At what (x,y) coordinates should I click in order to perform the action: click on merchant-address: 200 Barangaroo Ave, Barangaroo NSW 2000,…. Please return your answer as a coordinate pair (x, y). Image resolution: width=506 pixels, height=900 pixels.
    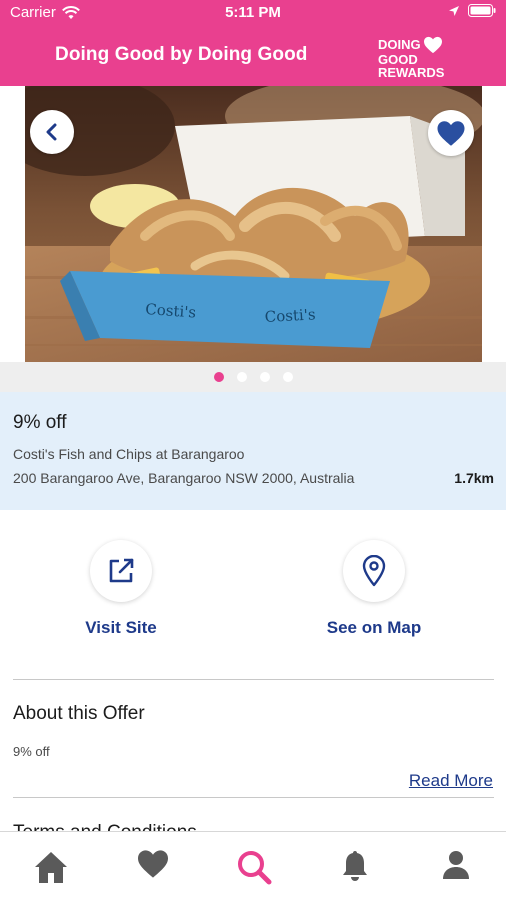
    Looking at the image, I should click on (184, 478).